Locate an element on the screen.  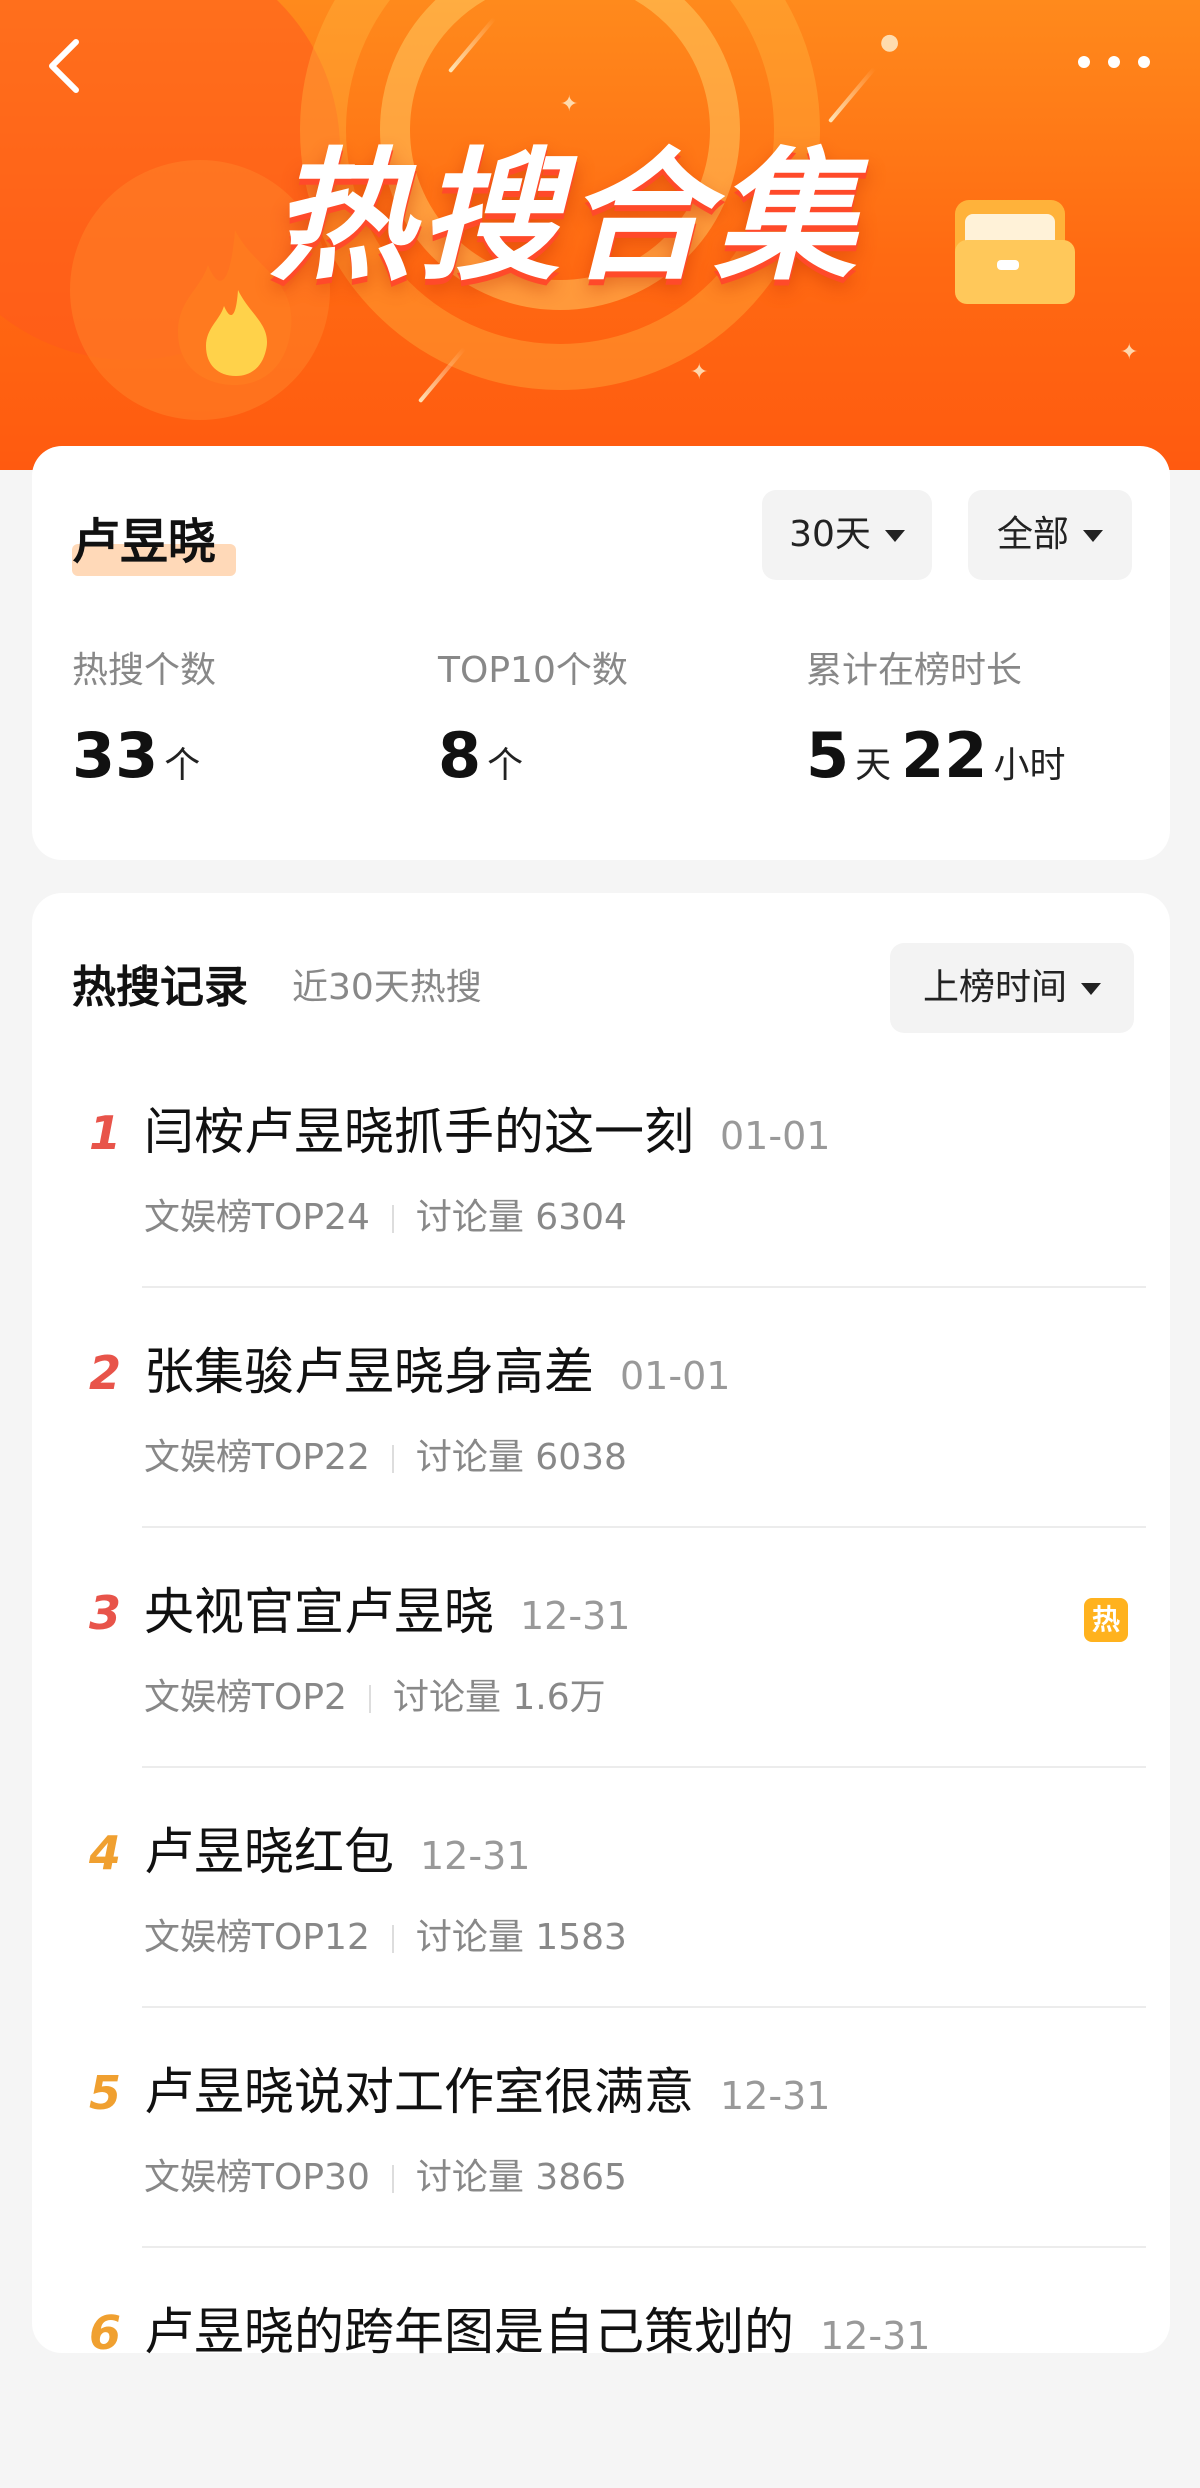
item-title-text: 卢昱晓的跨年图是自己策划的 is located at coordinates (469, 2332).